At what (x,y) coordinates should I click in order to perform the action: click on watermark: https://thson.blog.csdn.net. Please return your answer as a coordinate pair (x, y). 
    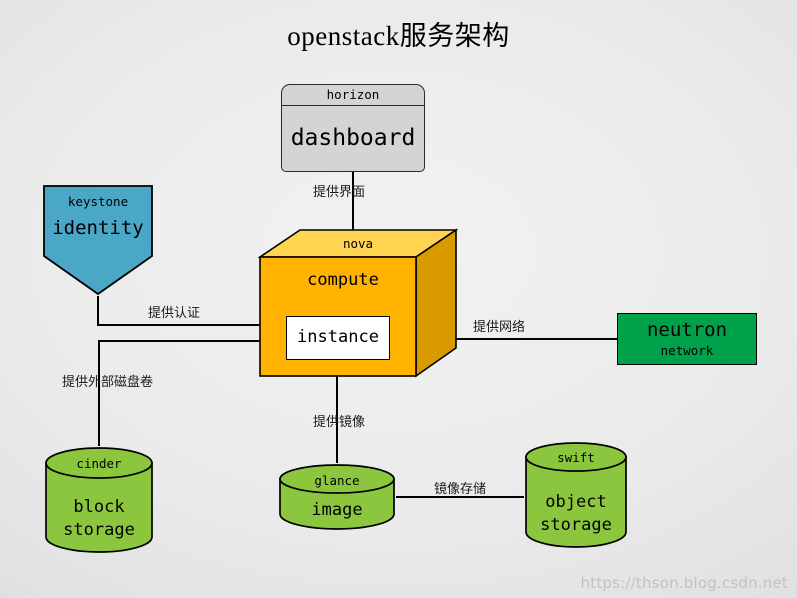
    Looking at the image, I should click on (684, 583).